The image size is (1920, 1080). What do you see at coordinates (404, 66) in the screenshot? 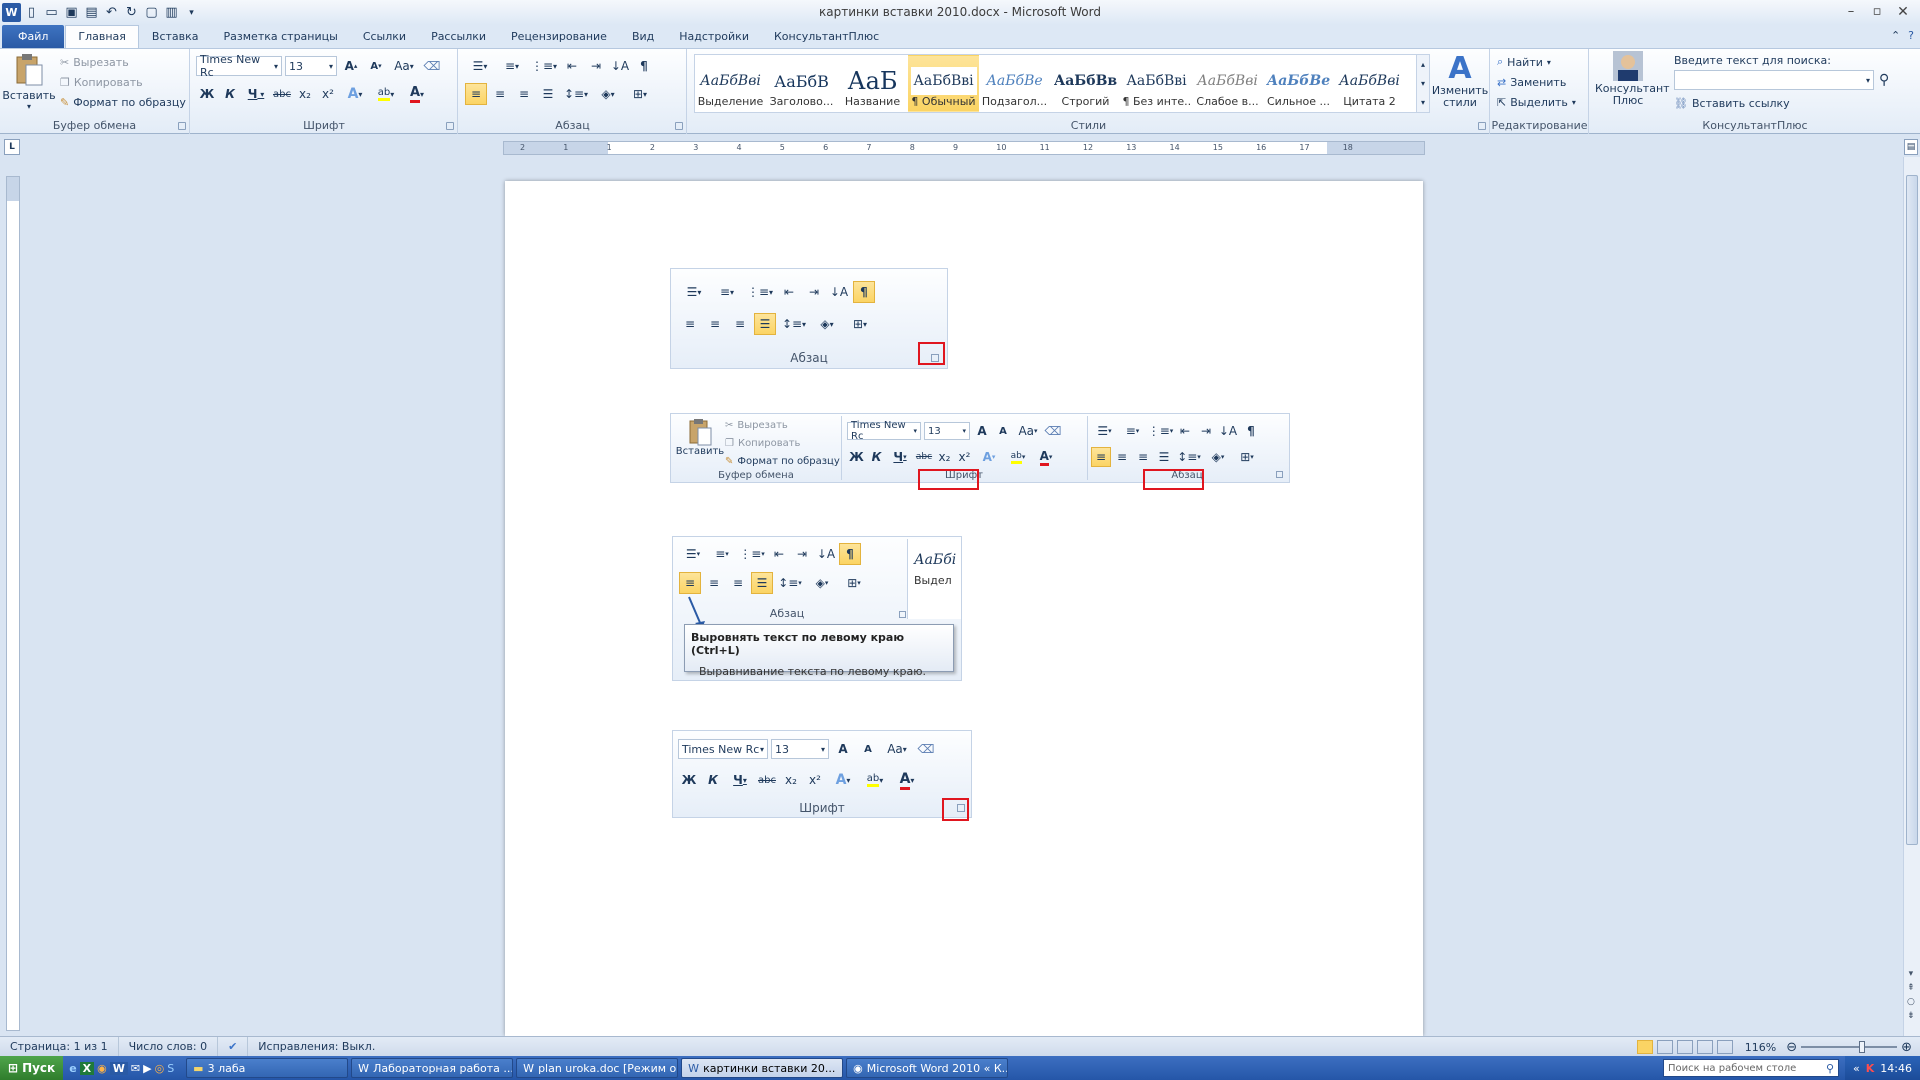
I see `change-case-button: Aa ▾` at bounding box center [404, 66].